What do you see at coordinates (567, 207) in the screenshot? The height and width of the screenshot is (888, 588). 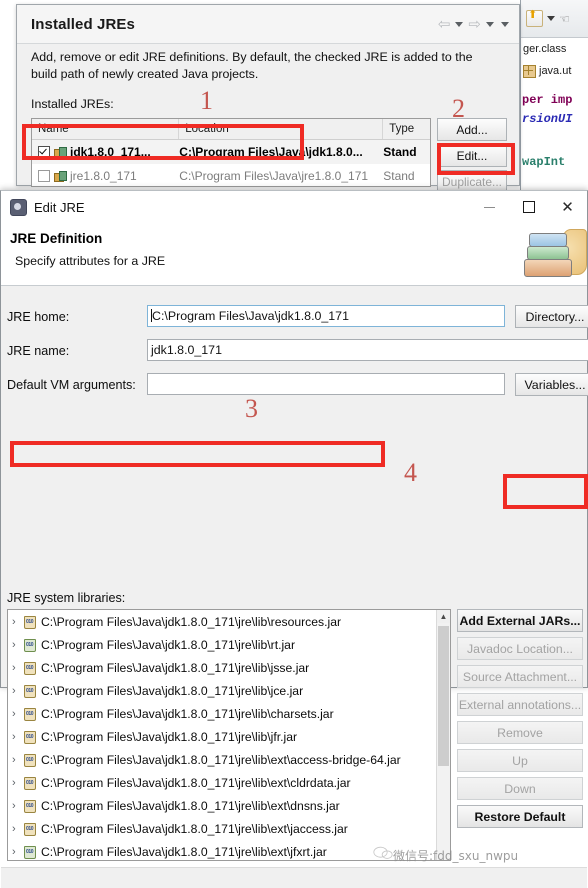 I see `close-button: ✕` at bounding box center [567, 207].